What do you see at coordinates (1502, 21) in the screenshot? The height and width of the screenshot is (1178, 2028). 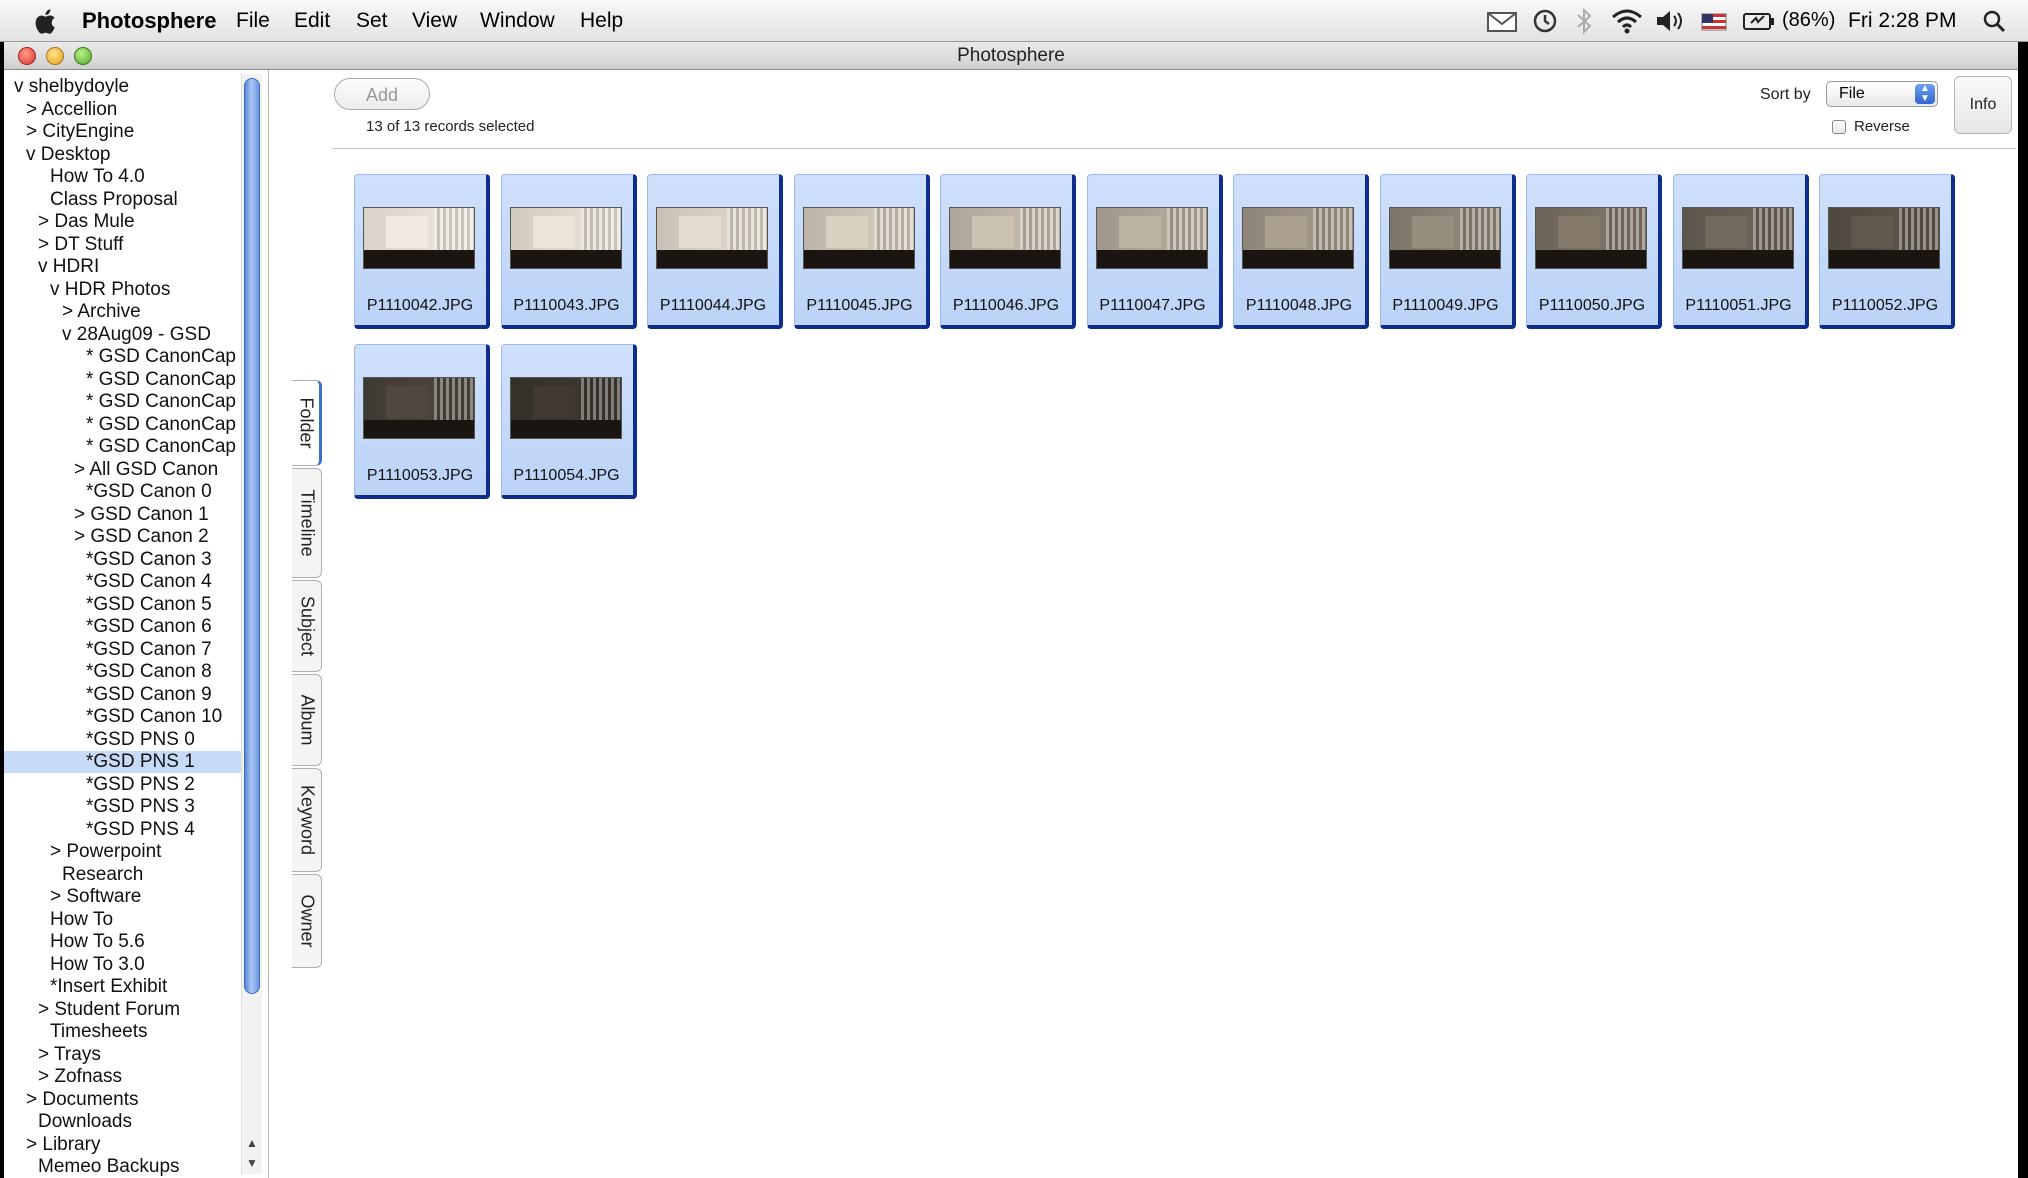 I see `mail-icon` at bounding box center [1502, 21].